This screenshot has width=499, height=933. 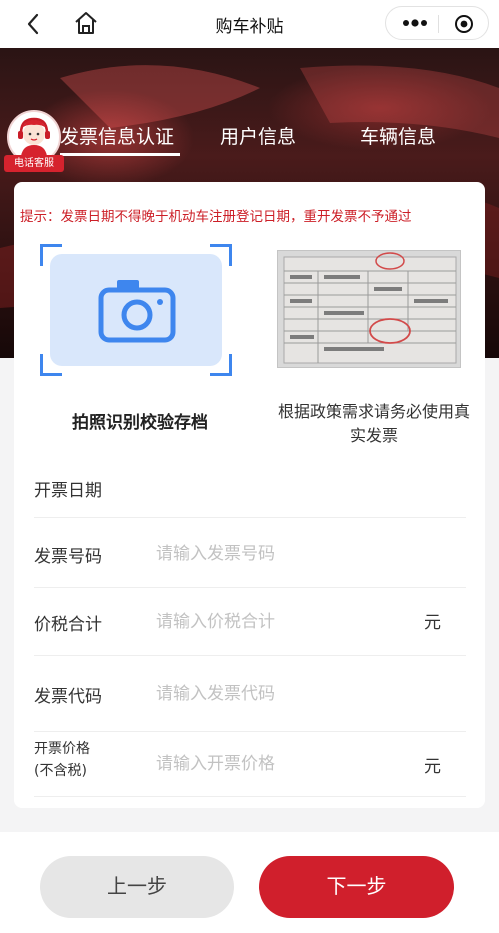 I want to click on form-row-invoice-code: 发票代码, so click(x=254, y=706).